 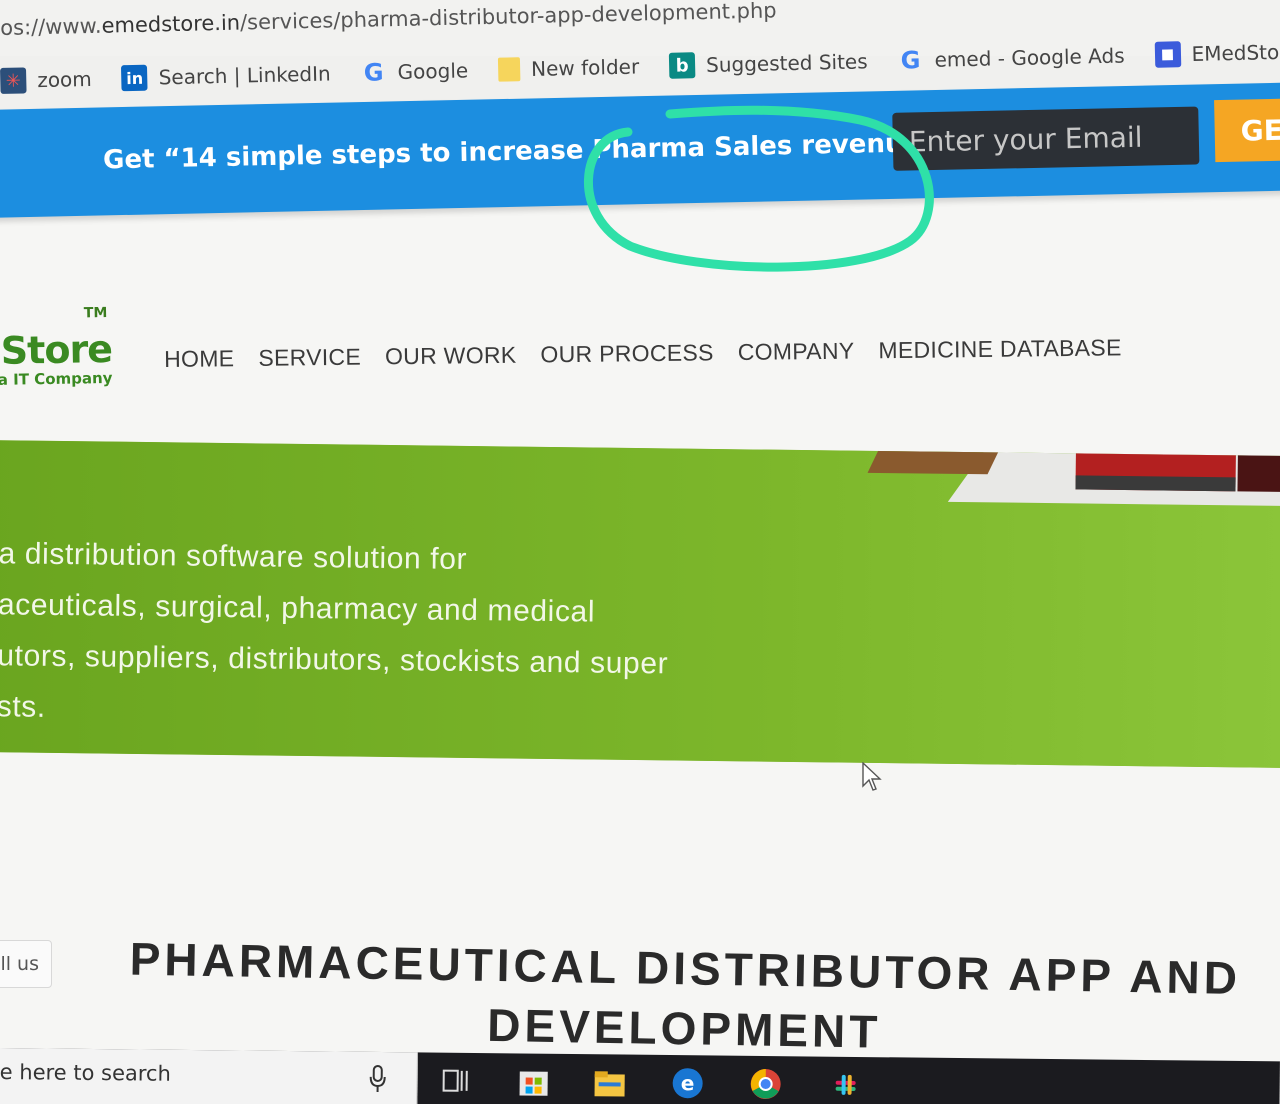 I want to click on task-view-icon, so click(x=455, y=1081).